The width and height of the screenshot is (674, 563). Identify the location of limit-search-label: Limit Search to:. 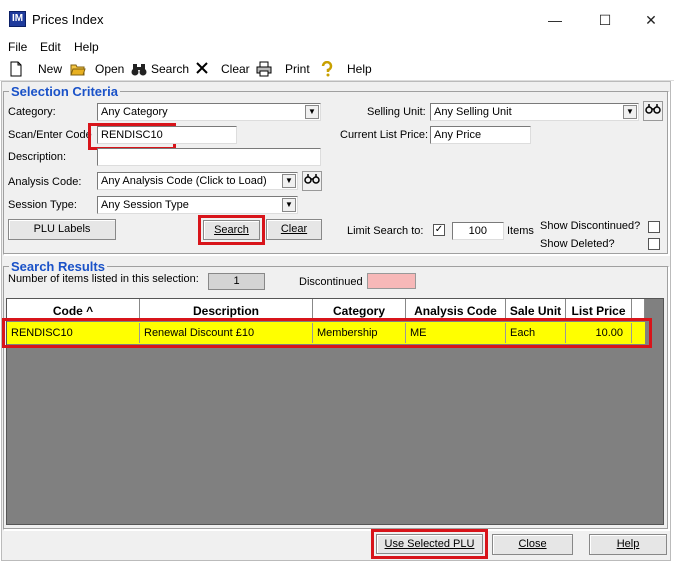
(385, 231).